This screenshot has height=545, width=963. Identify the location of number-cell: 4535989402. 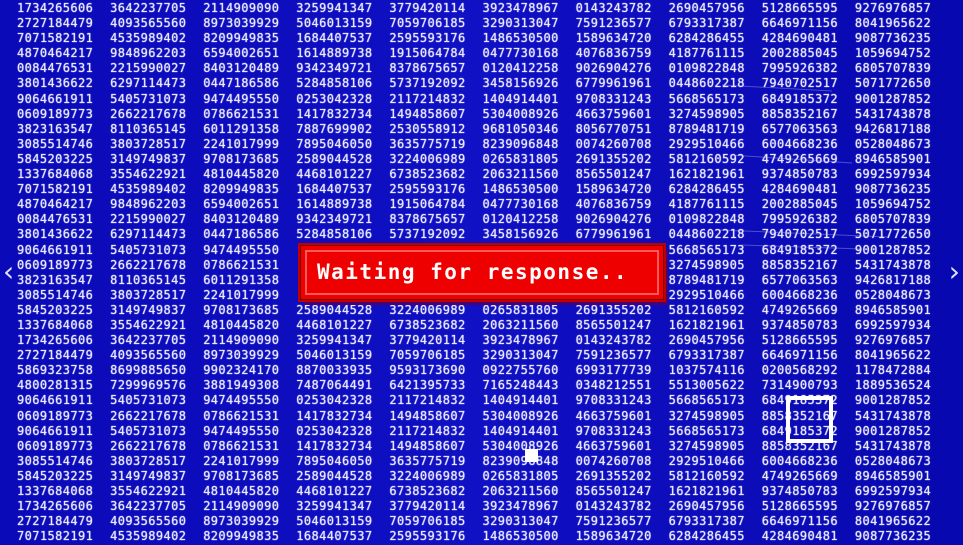
(148, 536).